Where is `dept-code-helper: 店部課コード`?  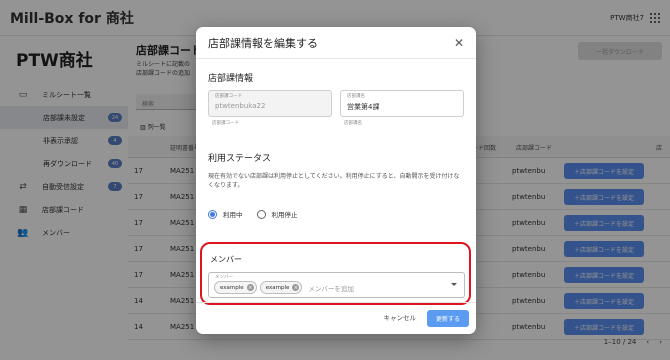 dept-code-helper: 店部課コード is located at coordinates (225, 123).